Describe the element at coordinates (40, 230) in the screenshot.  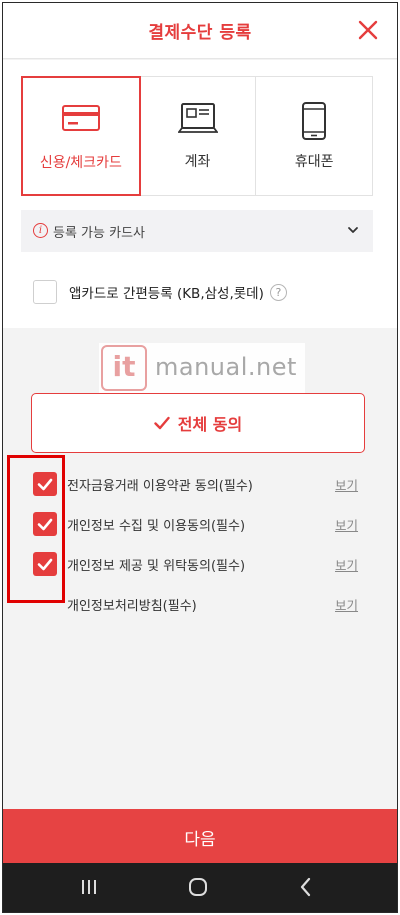
I see `info-icon: i` at that location.